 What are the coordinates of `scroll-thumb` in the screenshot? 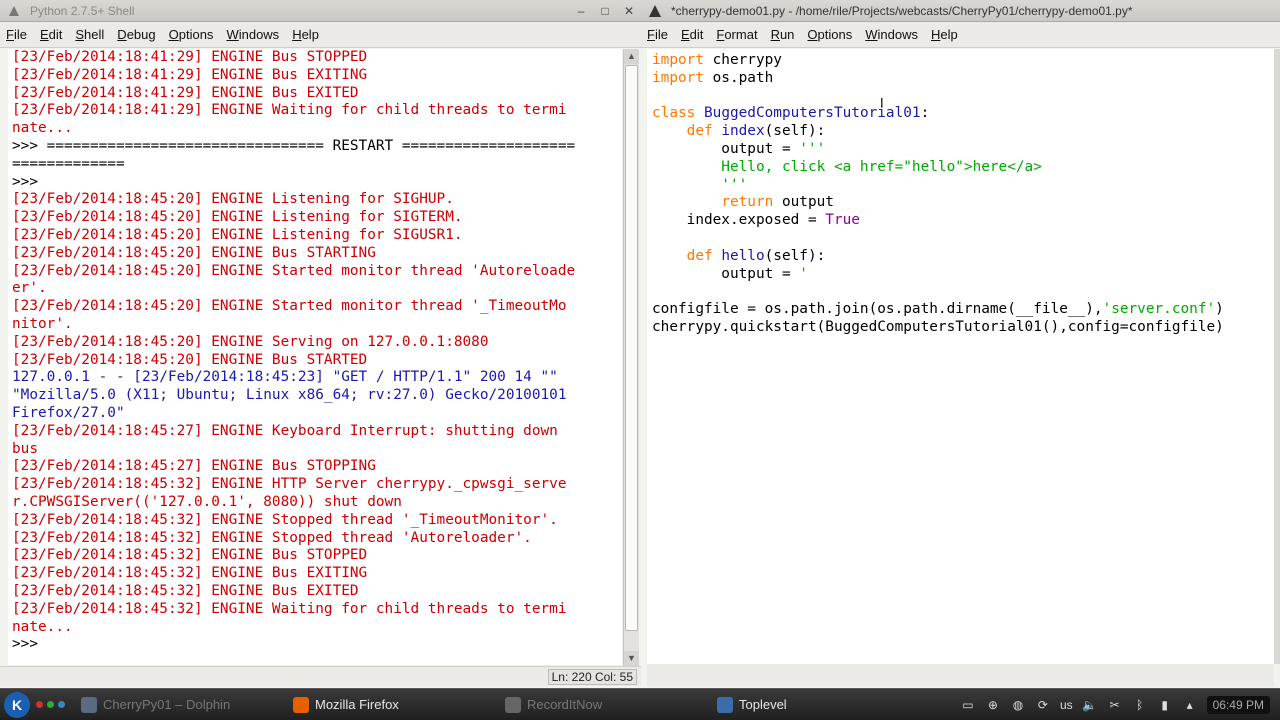 It's located at (631, 348).